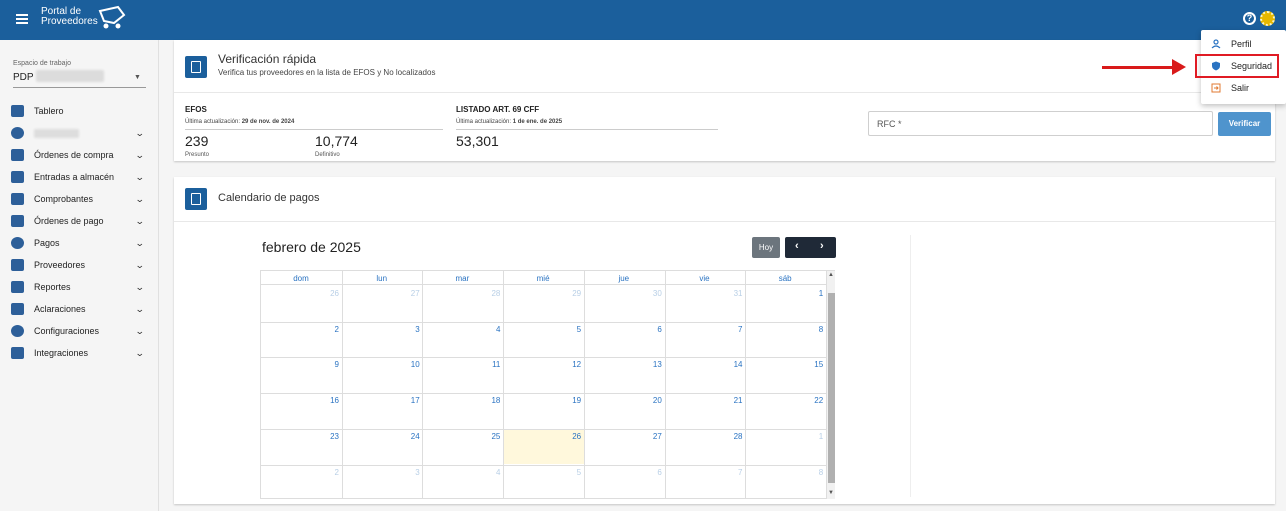 This screenshot has width=1286, height=511. Describe the element at coordinates (79, 243) in the screenshot. I see `sidebar-item-pagos: Pagos ⌄` at that location.